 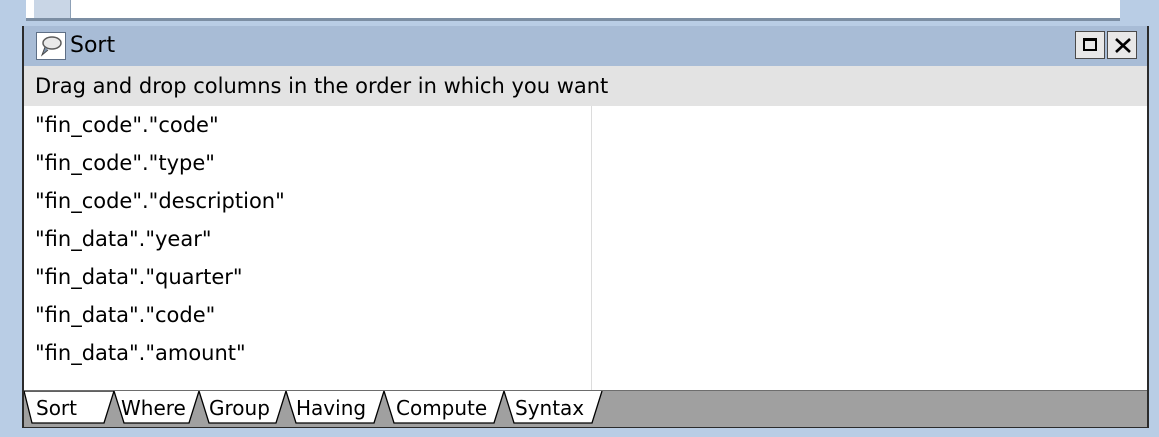 What do you see at coordinates (585, 353) in the screenshot?
I see `list-item: "fin_data"."amount"` at bounding box center [585, 353].